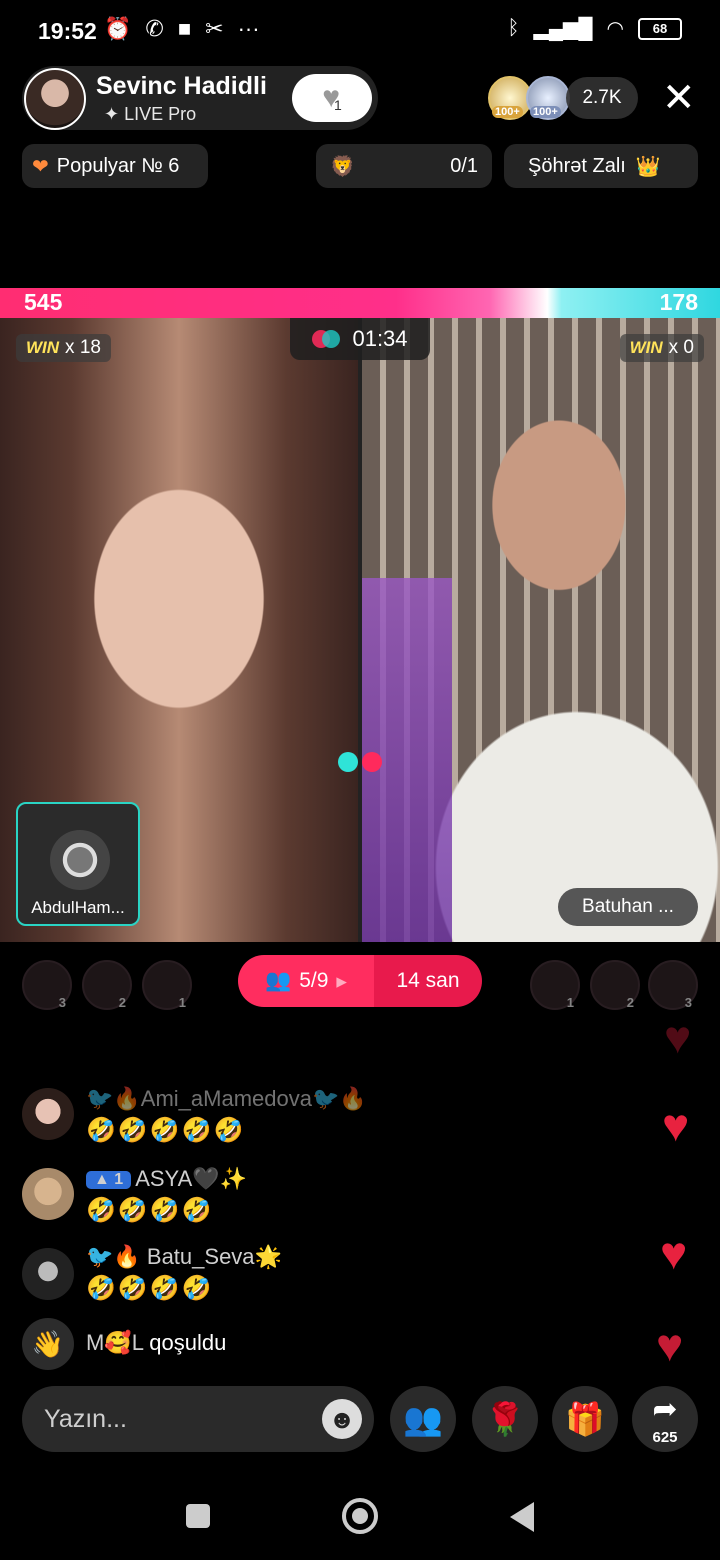 The height and width of the screenshot is (1560, 720). I want to click on joined-label: qoşuldu, so click(188, 1342).